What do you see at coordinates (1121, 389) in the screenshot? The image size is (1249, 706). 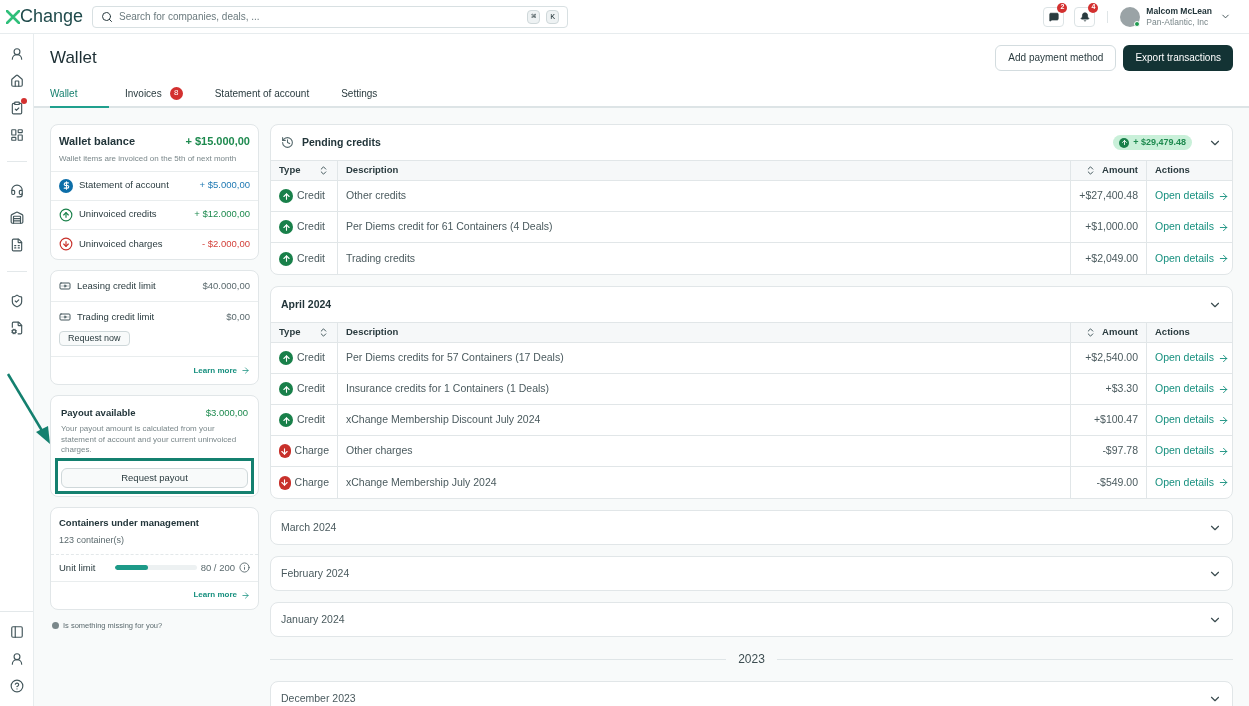 I see `table-cell: +$3.30` at bounding box center [1121, 389].